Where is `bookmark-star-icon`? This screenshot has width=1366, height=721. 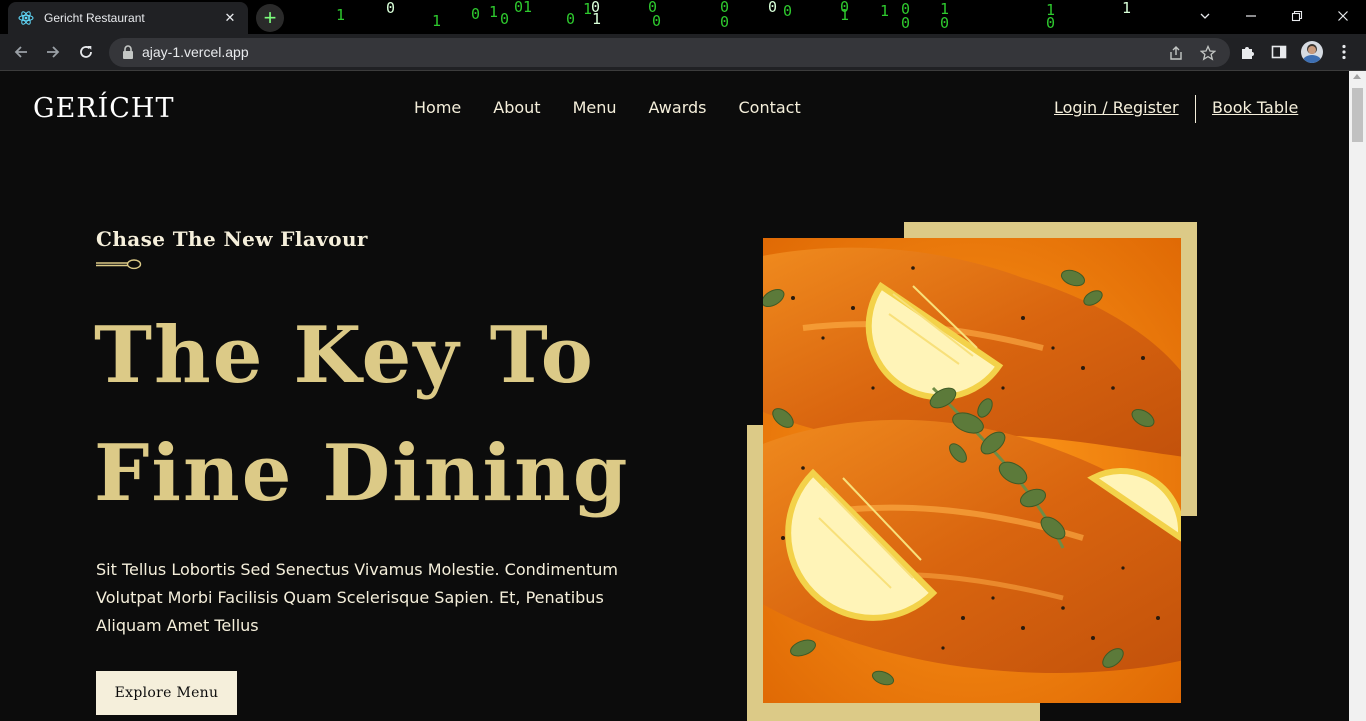
bookmark-star-icon is located at coordinates (1208, 53).